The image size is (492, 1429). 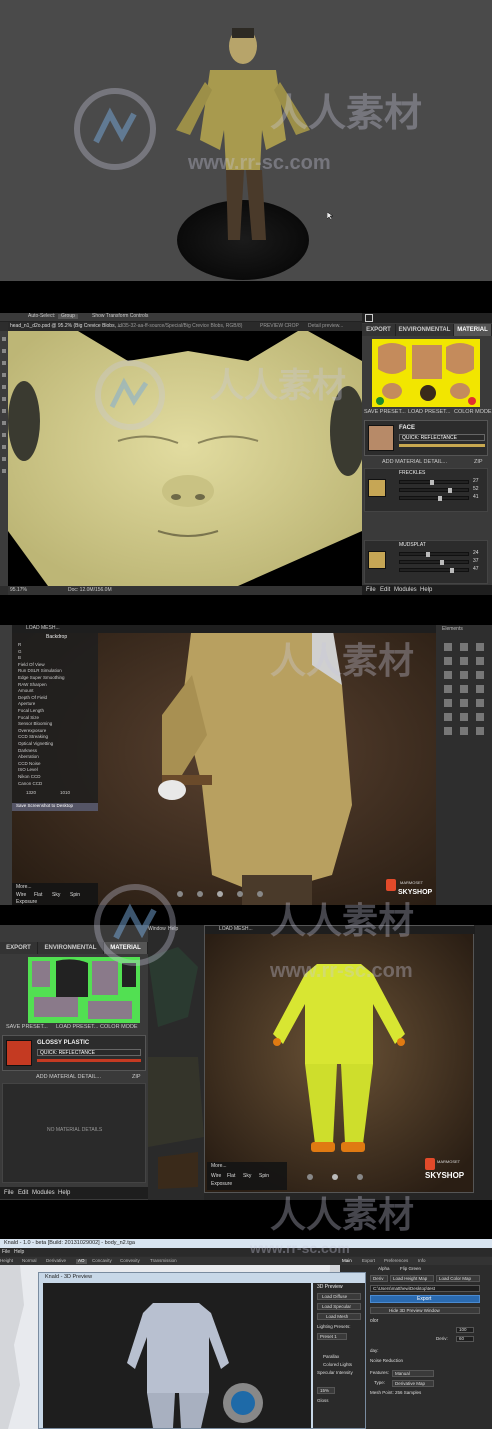 What do you see at coordinates (21, 895) in the screenshot?
I see `view-wire: Wire` at bounding box center [21, 895].